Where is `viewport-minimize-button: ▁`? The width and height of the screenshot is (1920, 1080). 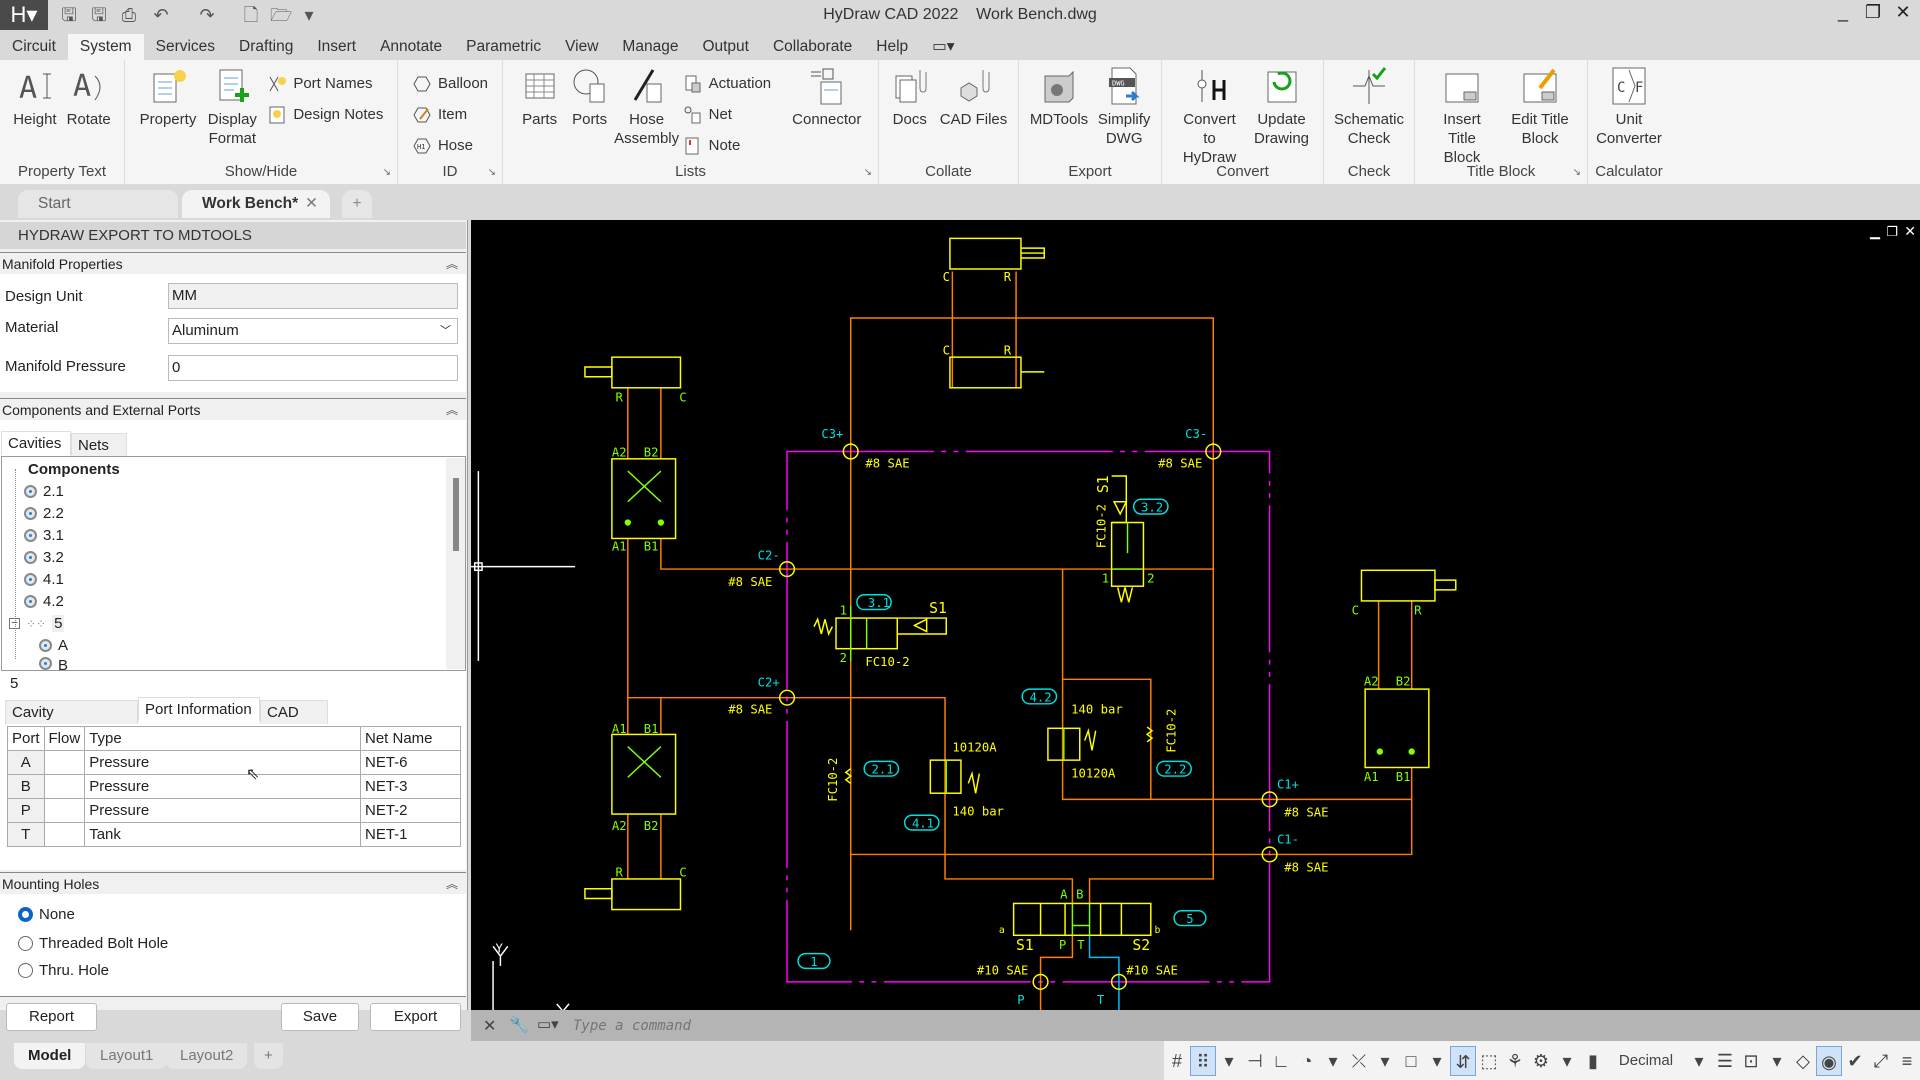 viewport-minimize-button: ▁ is located at coordinates (1875, 232).